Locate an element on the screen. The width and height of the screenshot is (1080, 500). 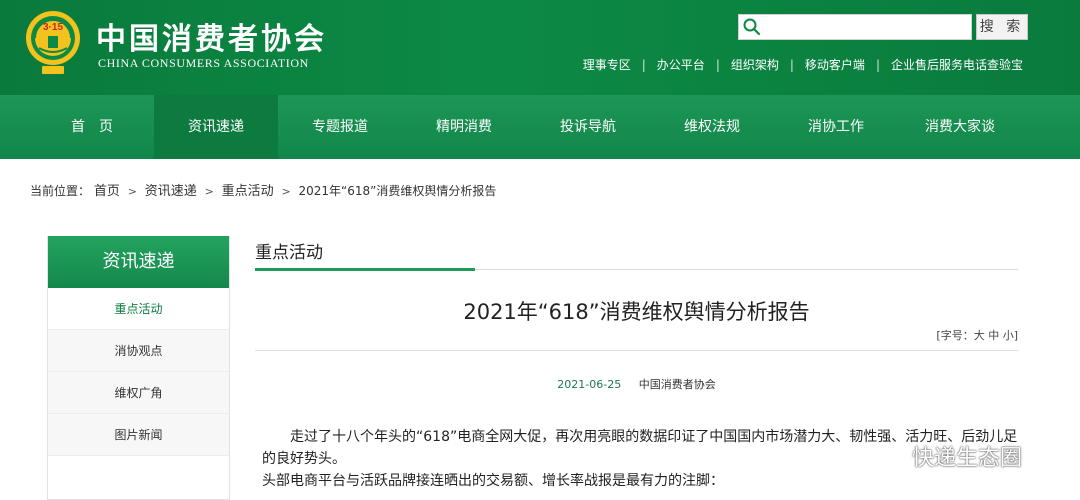
top-links: 理事专区 | 办公平台 | 组织架构 | 移动客户端 | 企业售后服务电话查验宝 is located at coordinates (803, 64).